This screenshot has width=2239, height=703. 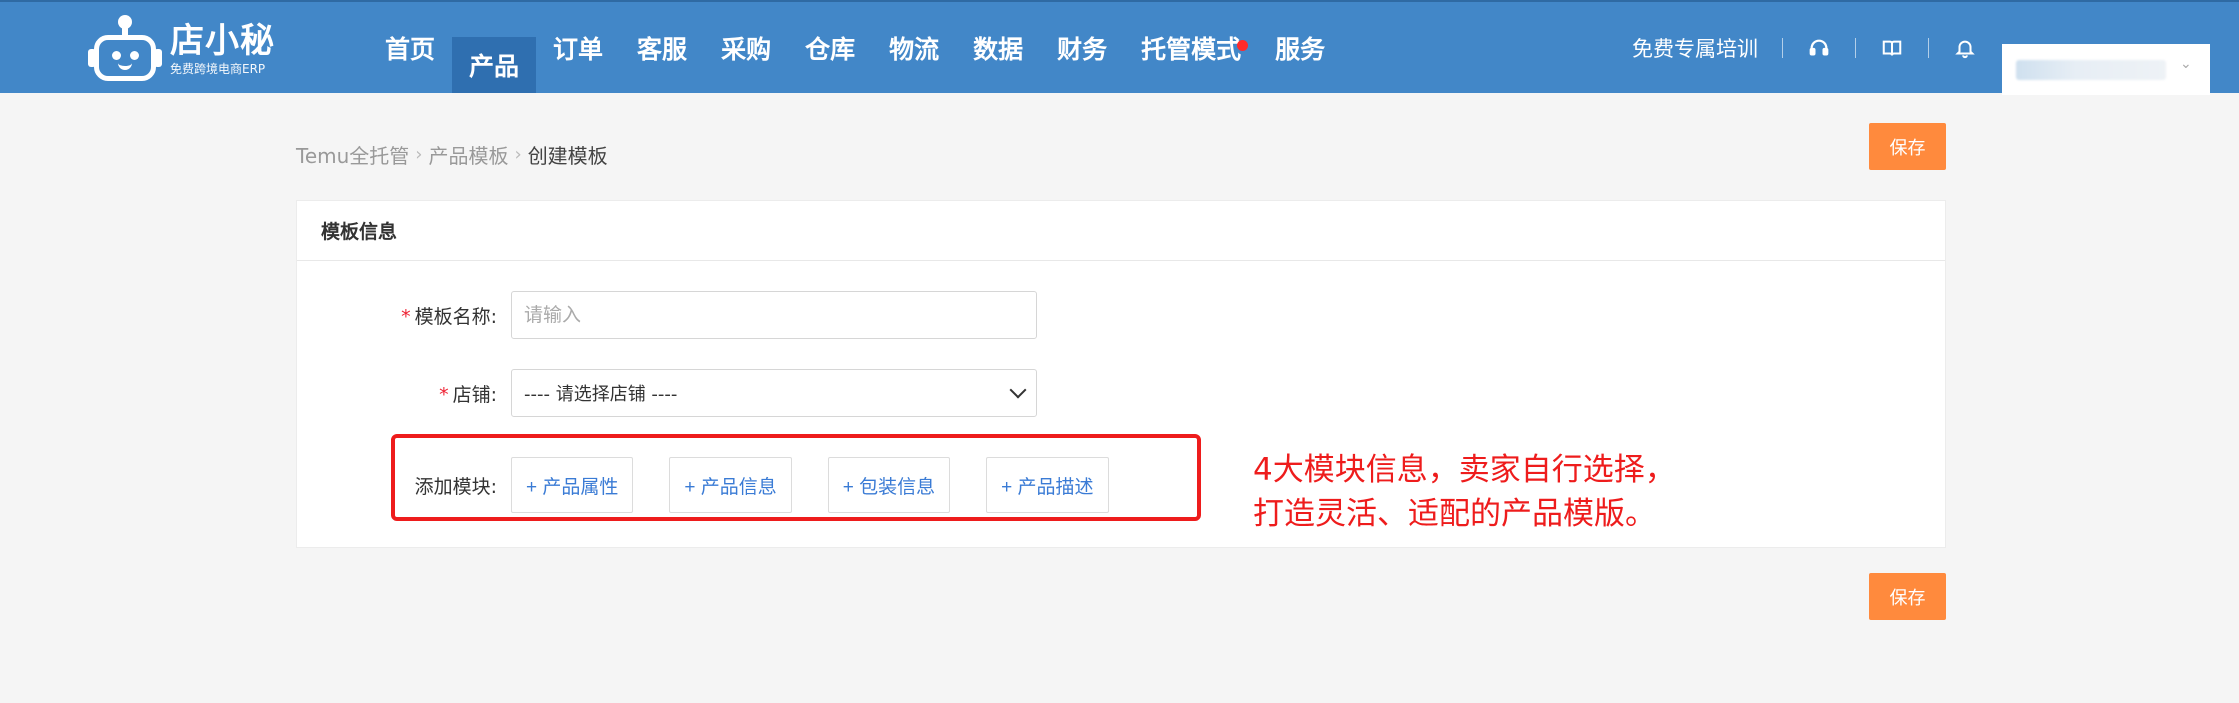 I want to click on breadcrumb: Temu全托管 › 产品模板 › 创建模板, so click(x=452, y=154).